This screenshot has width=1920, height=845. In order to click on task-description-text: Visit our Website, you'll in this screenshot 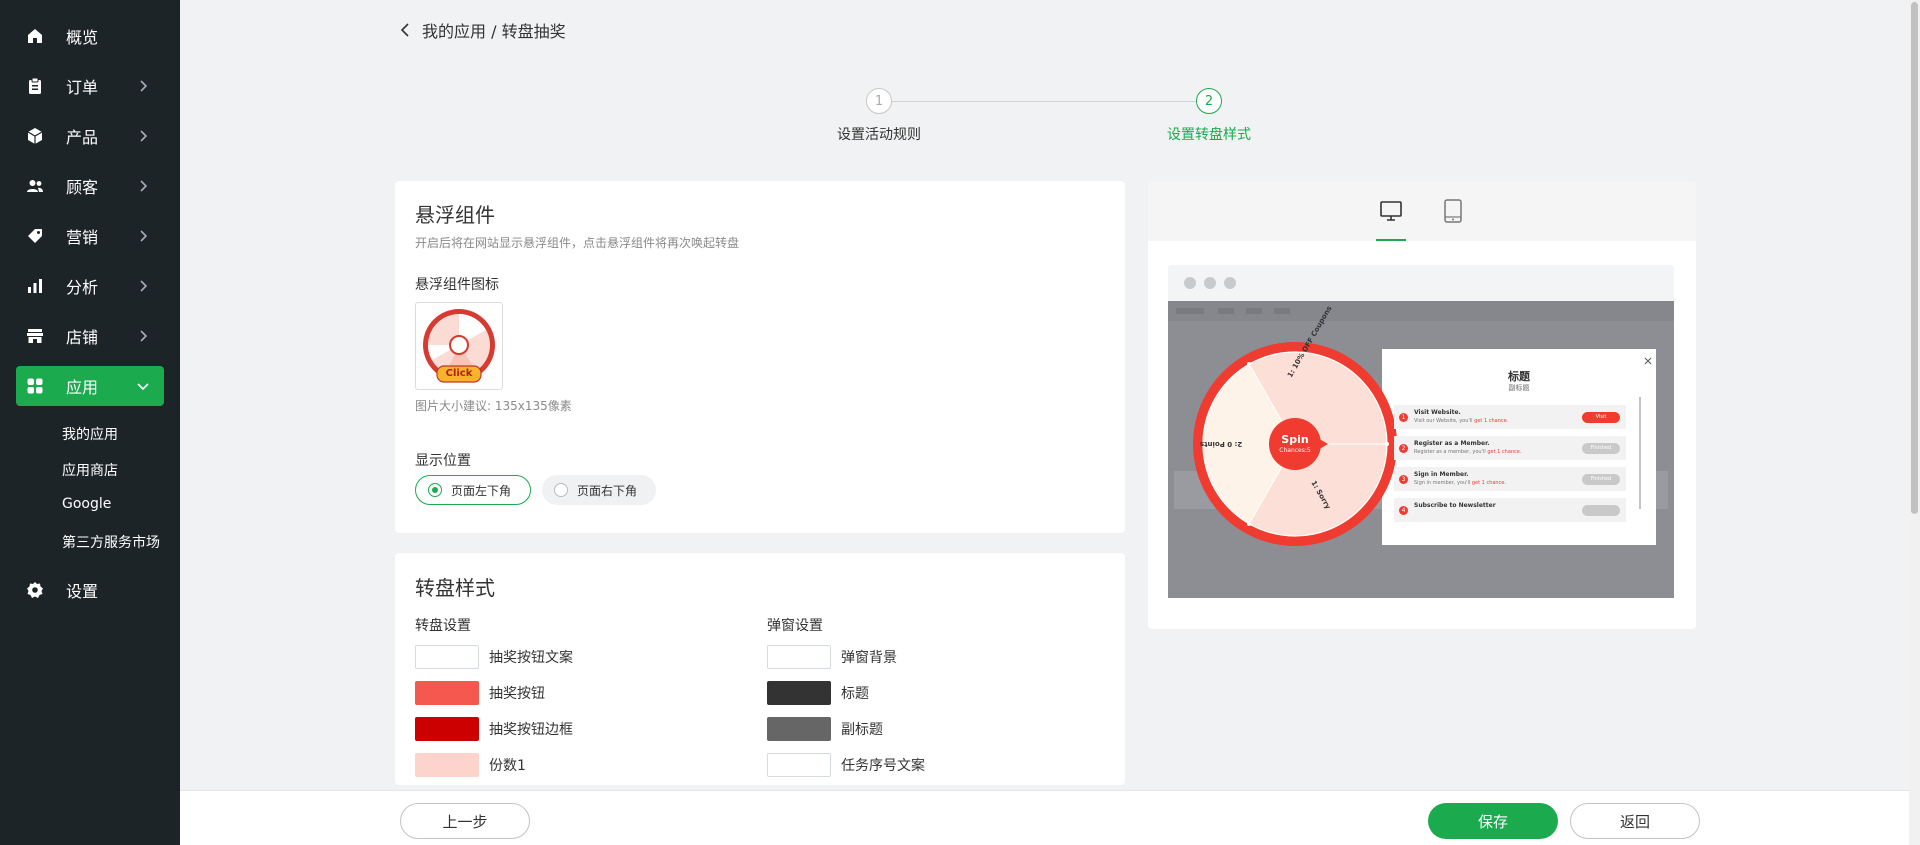, I will do `click(1444, 421)`.